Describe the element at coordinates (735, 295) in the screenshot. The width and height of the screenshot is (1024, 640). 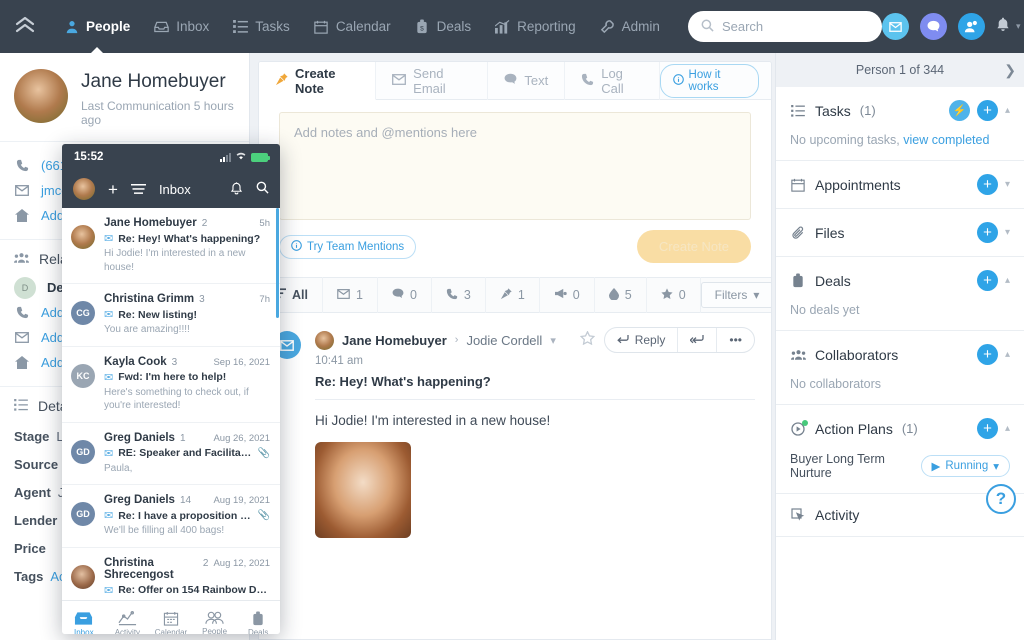
I see `filters-button: Filters ▾` at that location.